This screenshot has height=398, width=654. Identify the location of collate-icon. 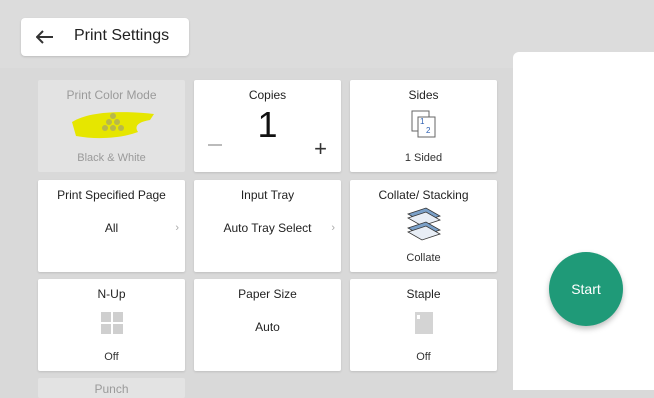
(424, 224).